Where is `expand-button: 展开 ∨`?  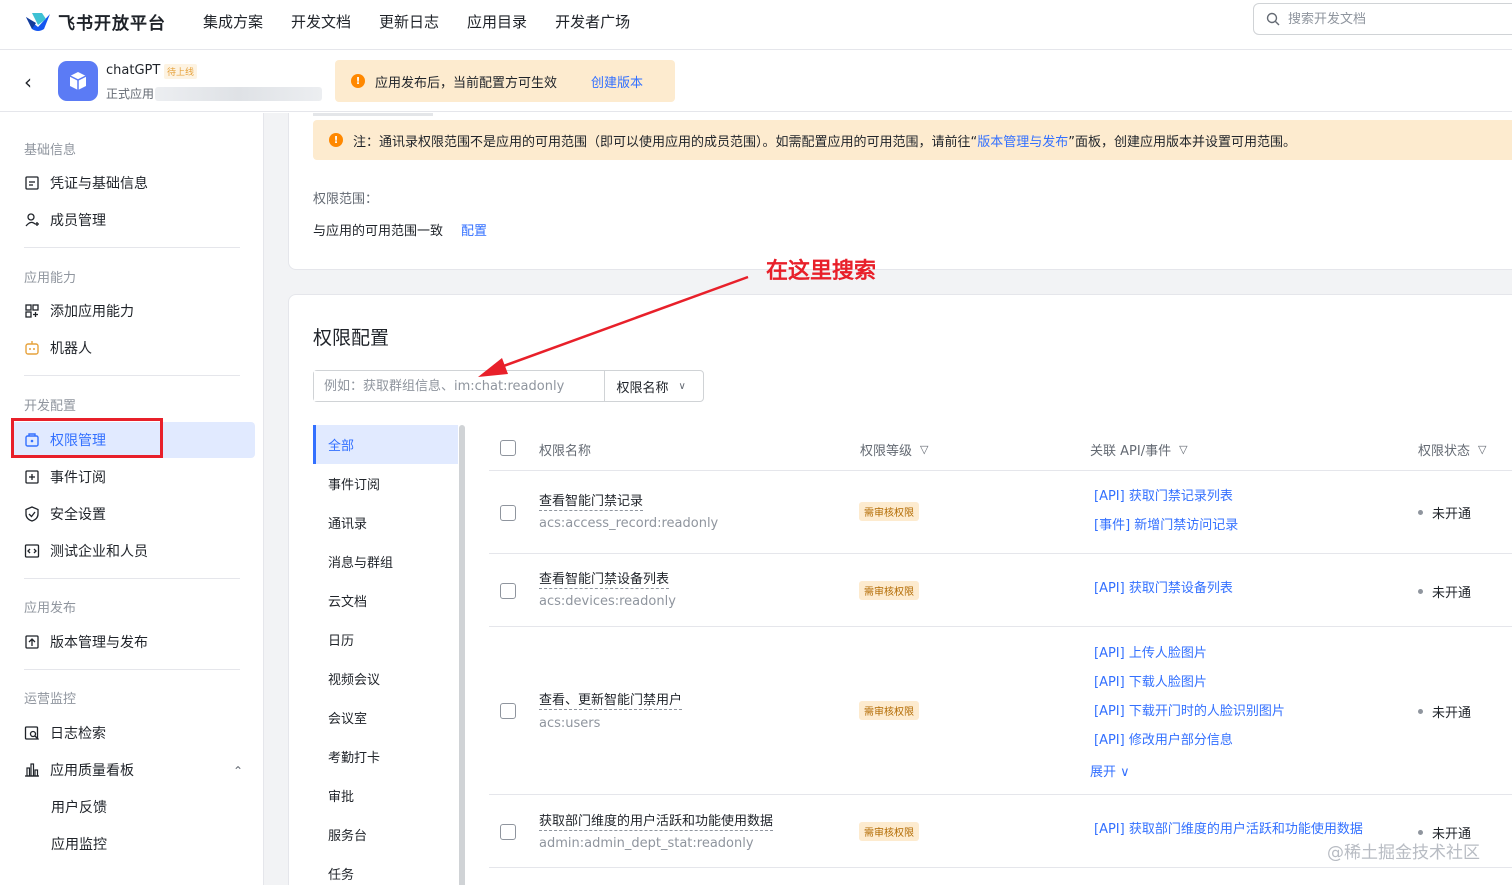
expand-button: 展开 ∨ is located at coordinates (1110, 770).